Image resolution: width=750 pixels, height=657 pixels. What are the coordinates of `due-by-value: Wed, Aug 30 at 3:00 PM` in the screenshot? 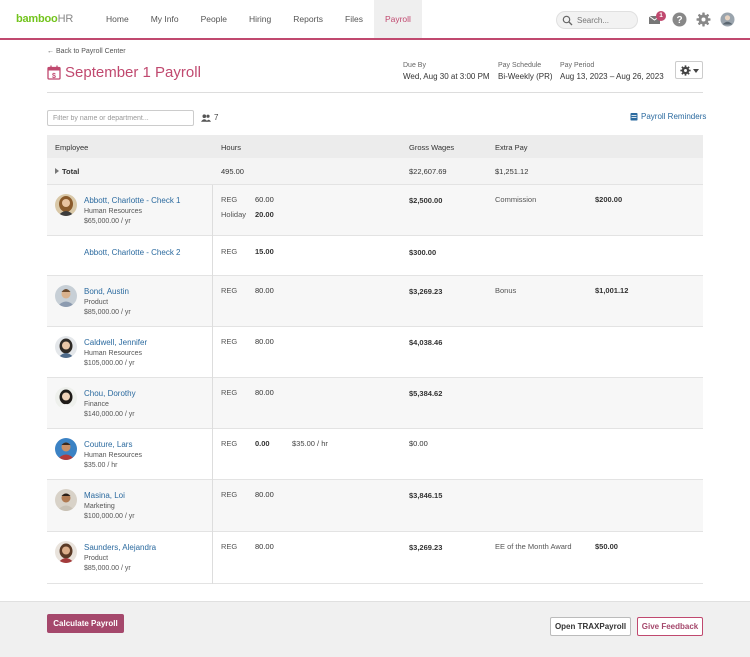 It's located at (446, 76).